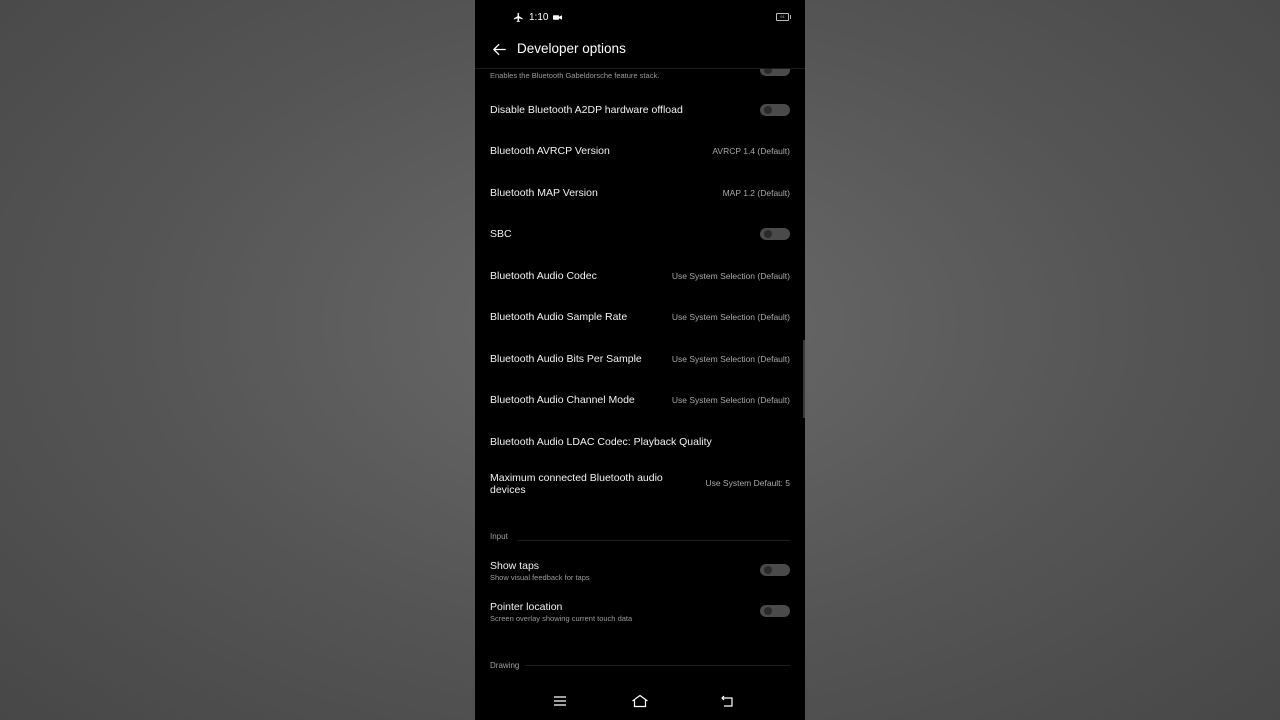 Image resolution: width=1280 pixels, height=720 pixels. Describe the element at coordinates (775, 570) in the screenshot. I see `show-taps-toggle` at that location.